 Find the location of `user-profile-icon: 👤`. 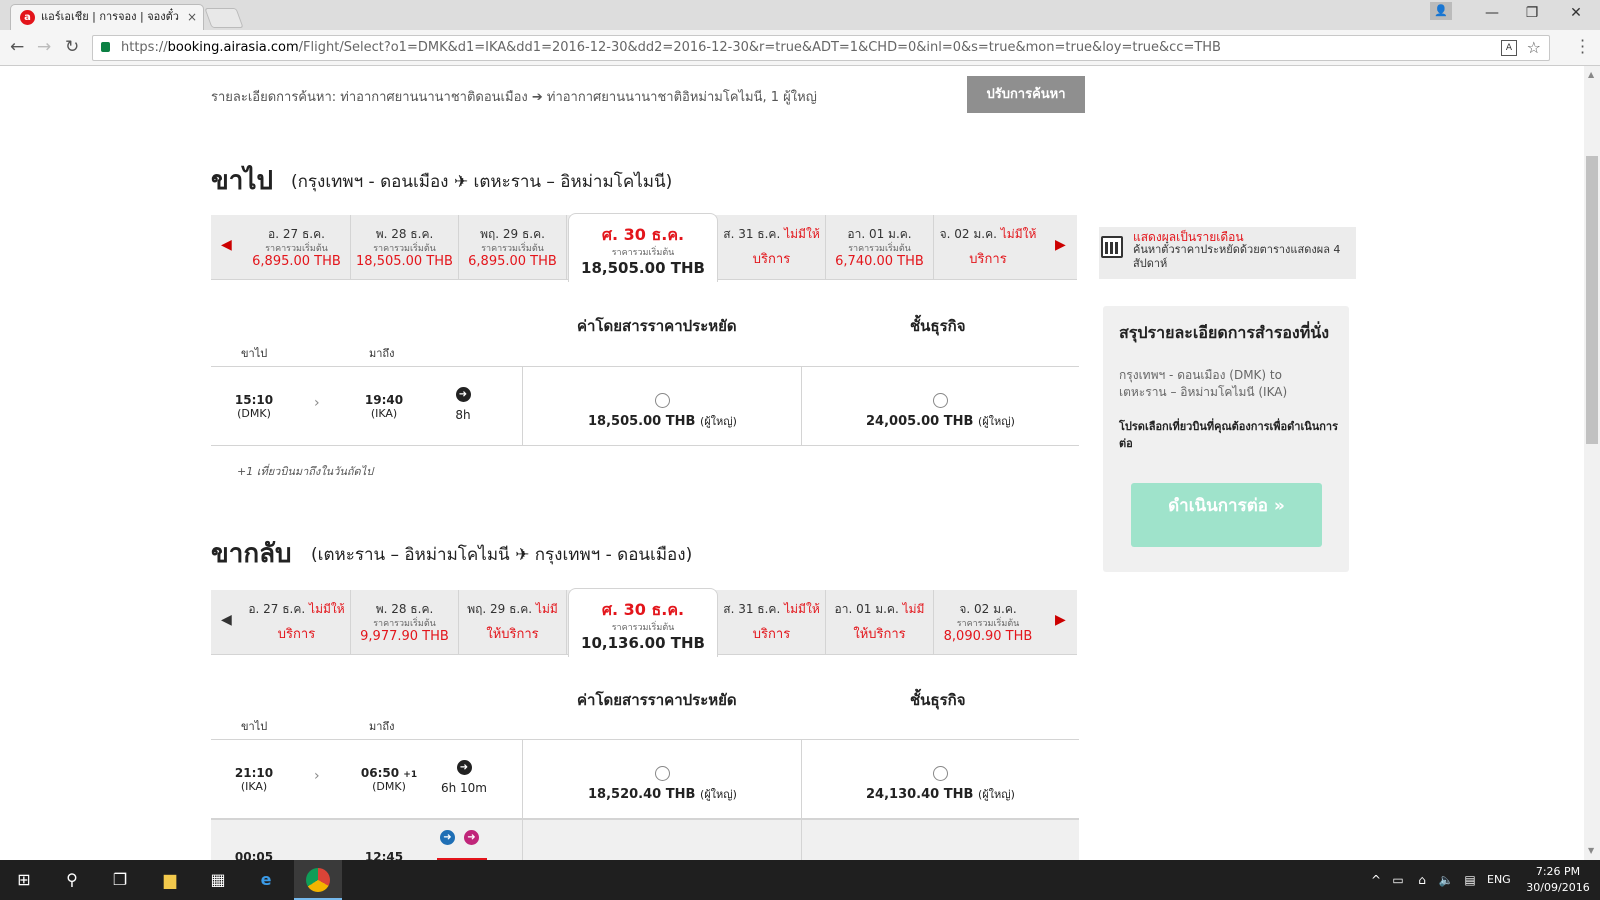

user-profile-icon: 👤 is located at coordinates (1441, 11).